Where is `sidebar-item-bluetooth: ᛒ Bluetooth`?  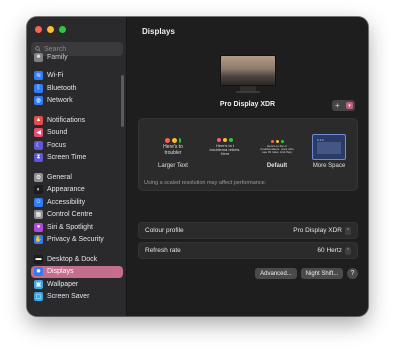
sidebar-item-bluetooth: ᛒ Bluetooth is located at coordinates (77, 88).